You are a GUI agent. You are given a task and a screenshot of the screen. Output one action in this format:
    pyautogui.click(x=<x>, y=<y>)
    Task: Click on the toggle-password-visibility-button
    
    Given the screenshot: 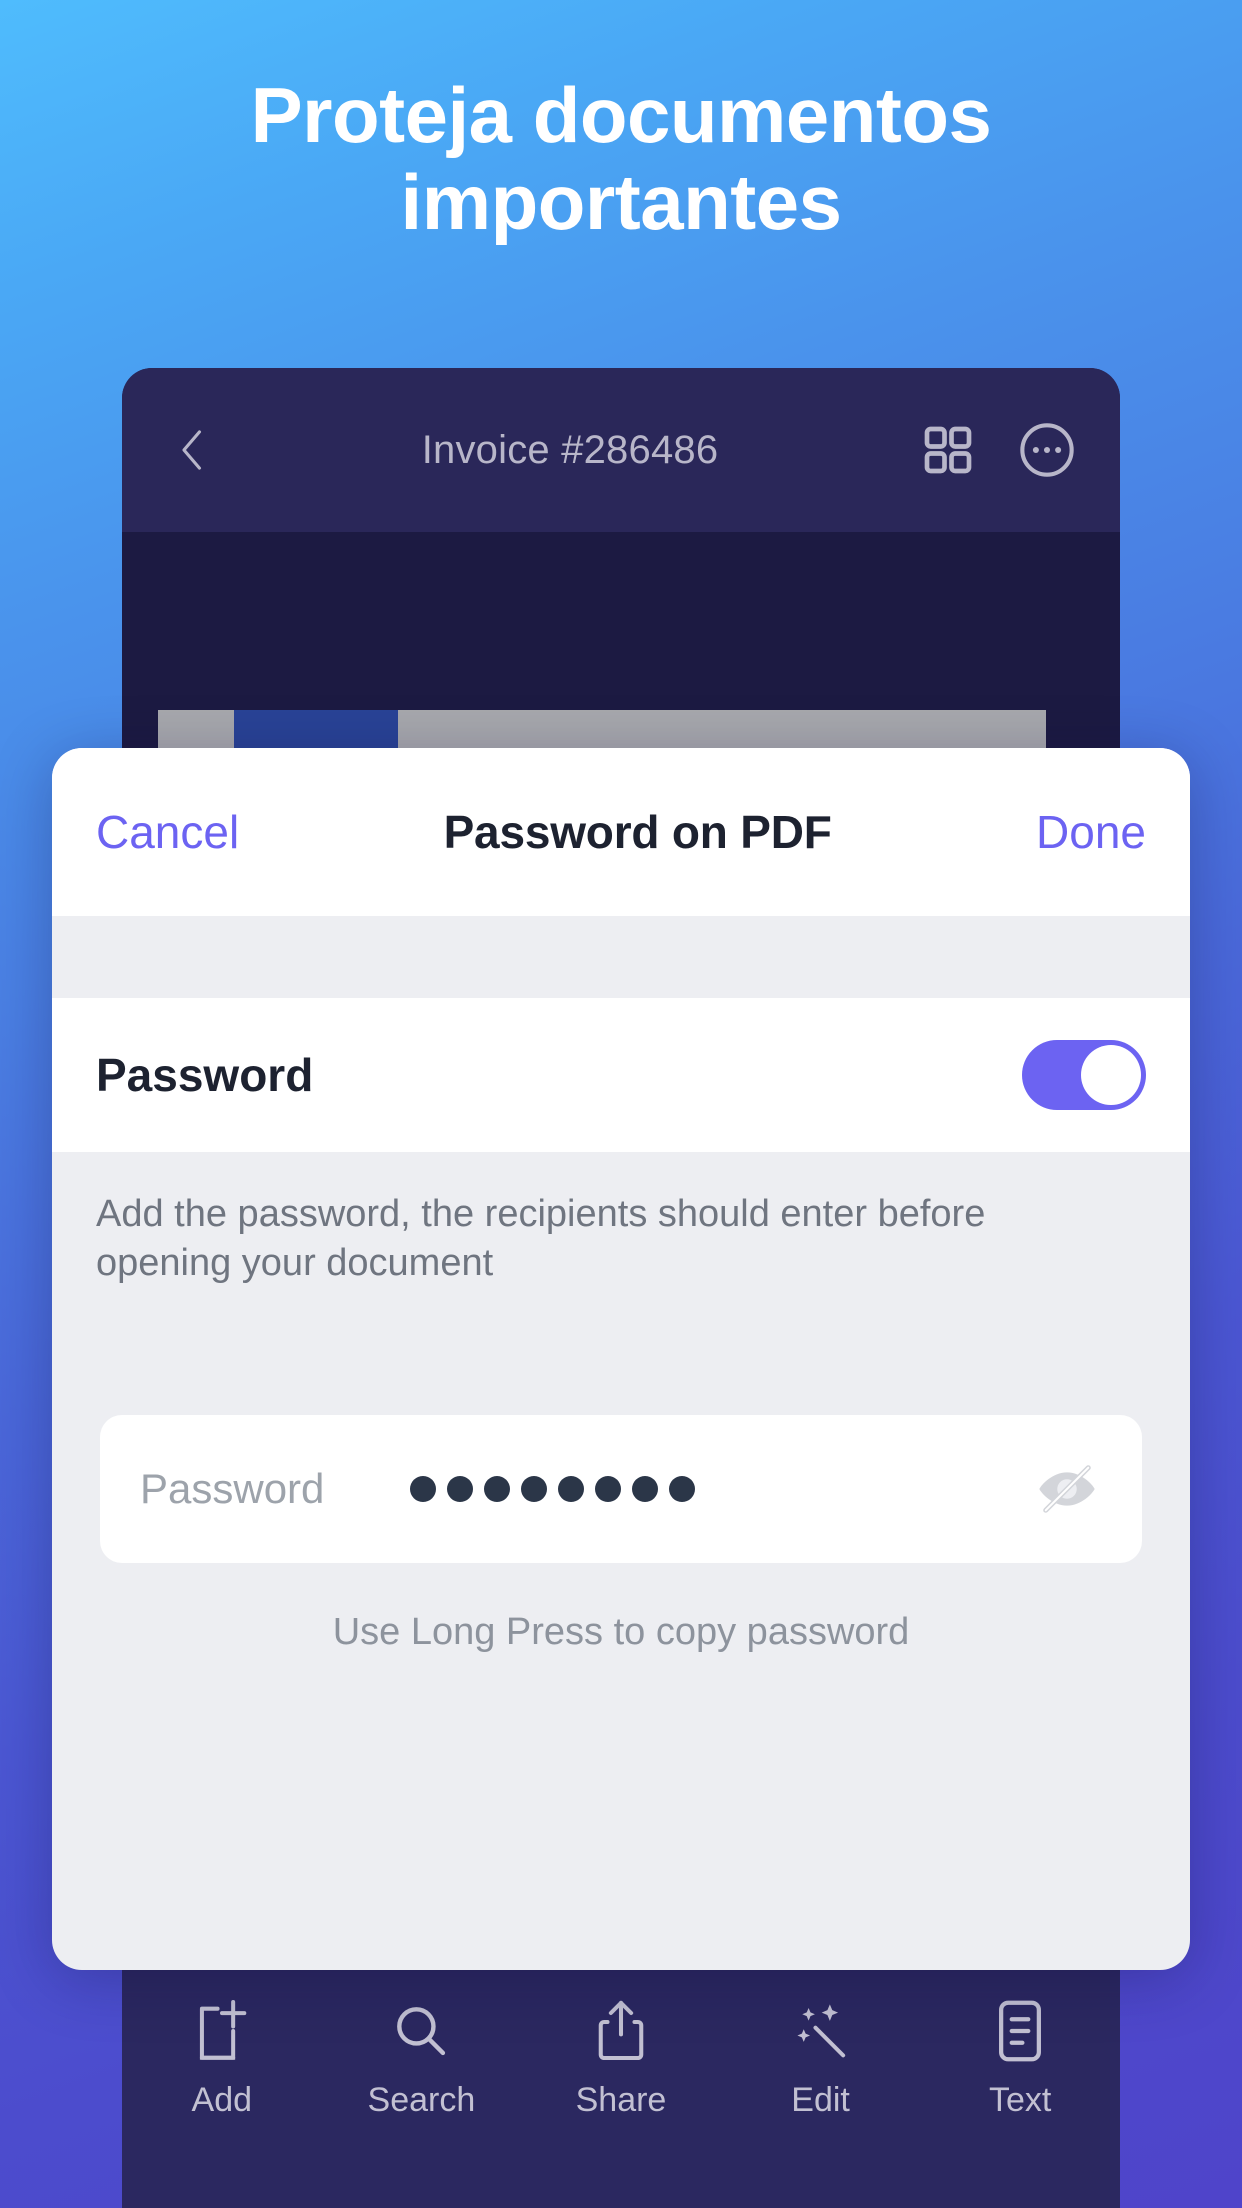 What is the action you would take?
    pyautogui.click(x=1067, y=1489)
    